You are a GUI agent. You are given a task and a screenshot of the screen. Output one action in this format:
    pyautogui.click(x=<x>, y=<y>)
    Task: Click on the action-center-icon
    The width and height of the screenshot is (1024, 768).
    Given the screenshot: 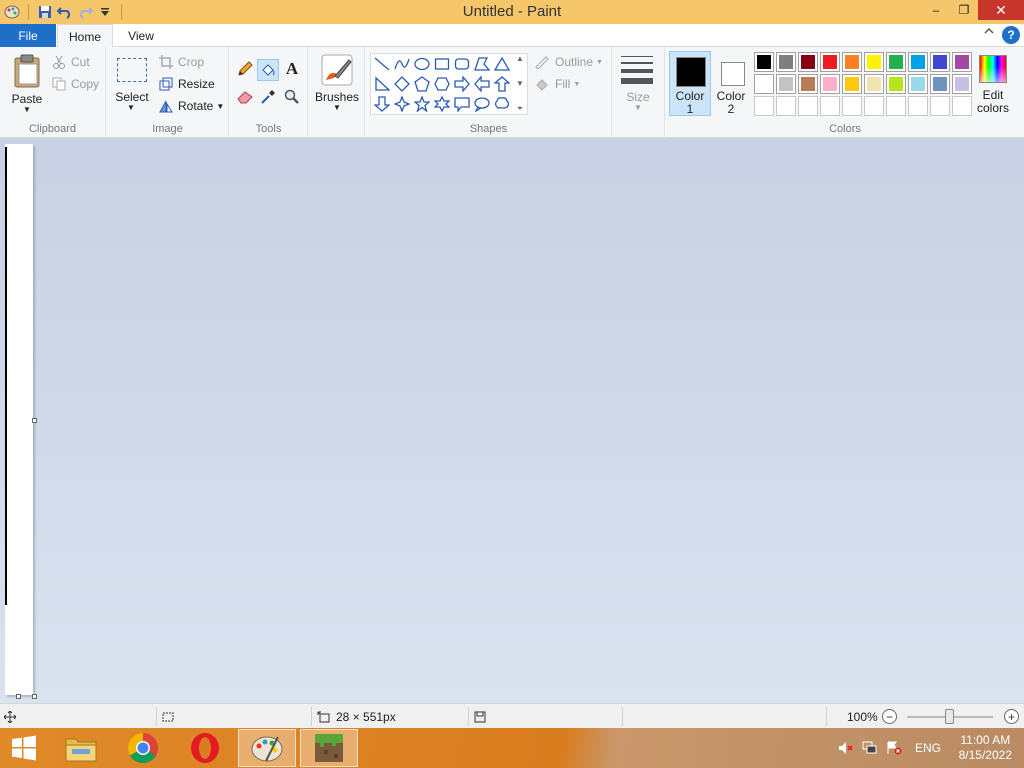 What is the action you would take?
    pyautogui.click(x=894, y=748)
    